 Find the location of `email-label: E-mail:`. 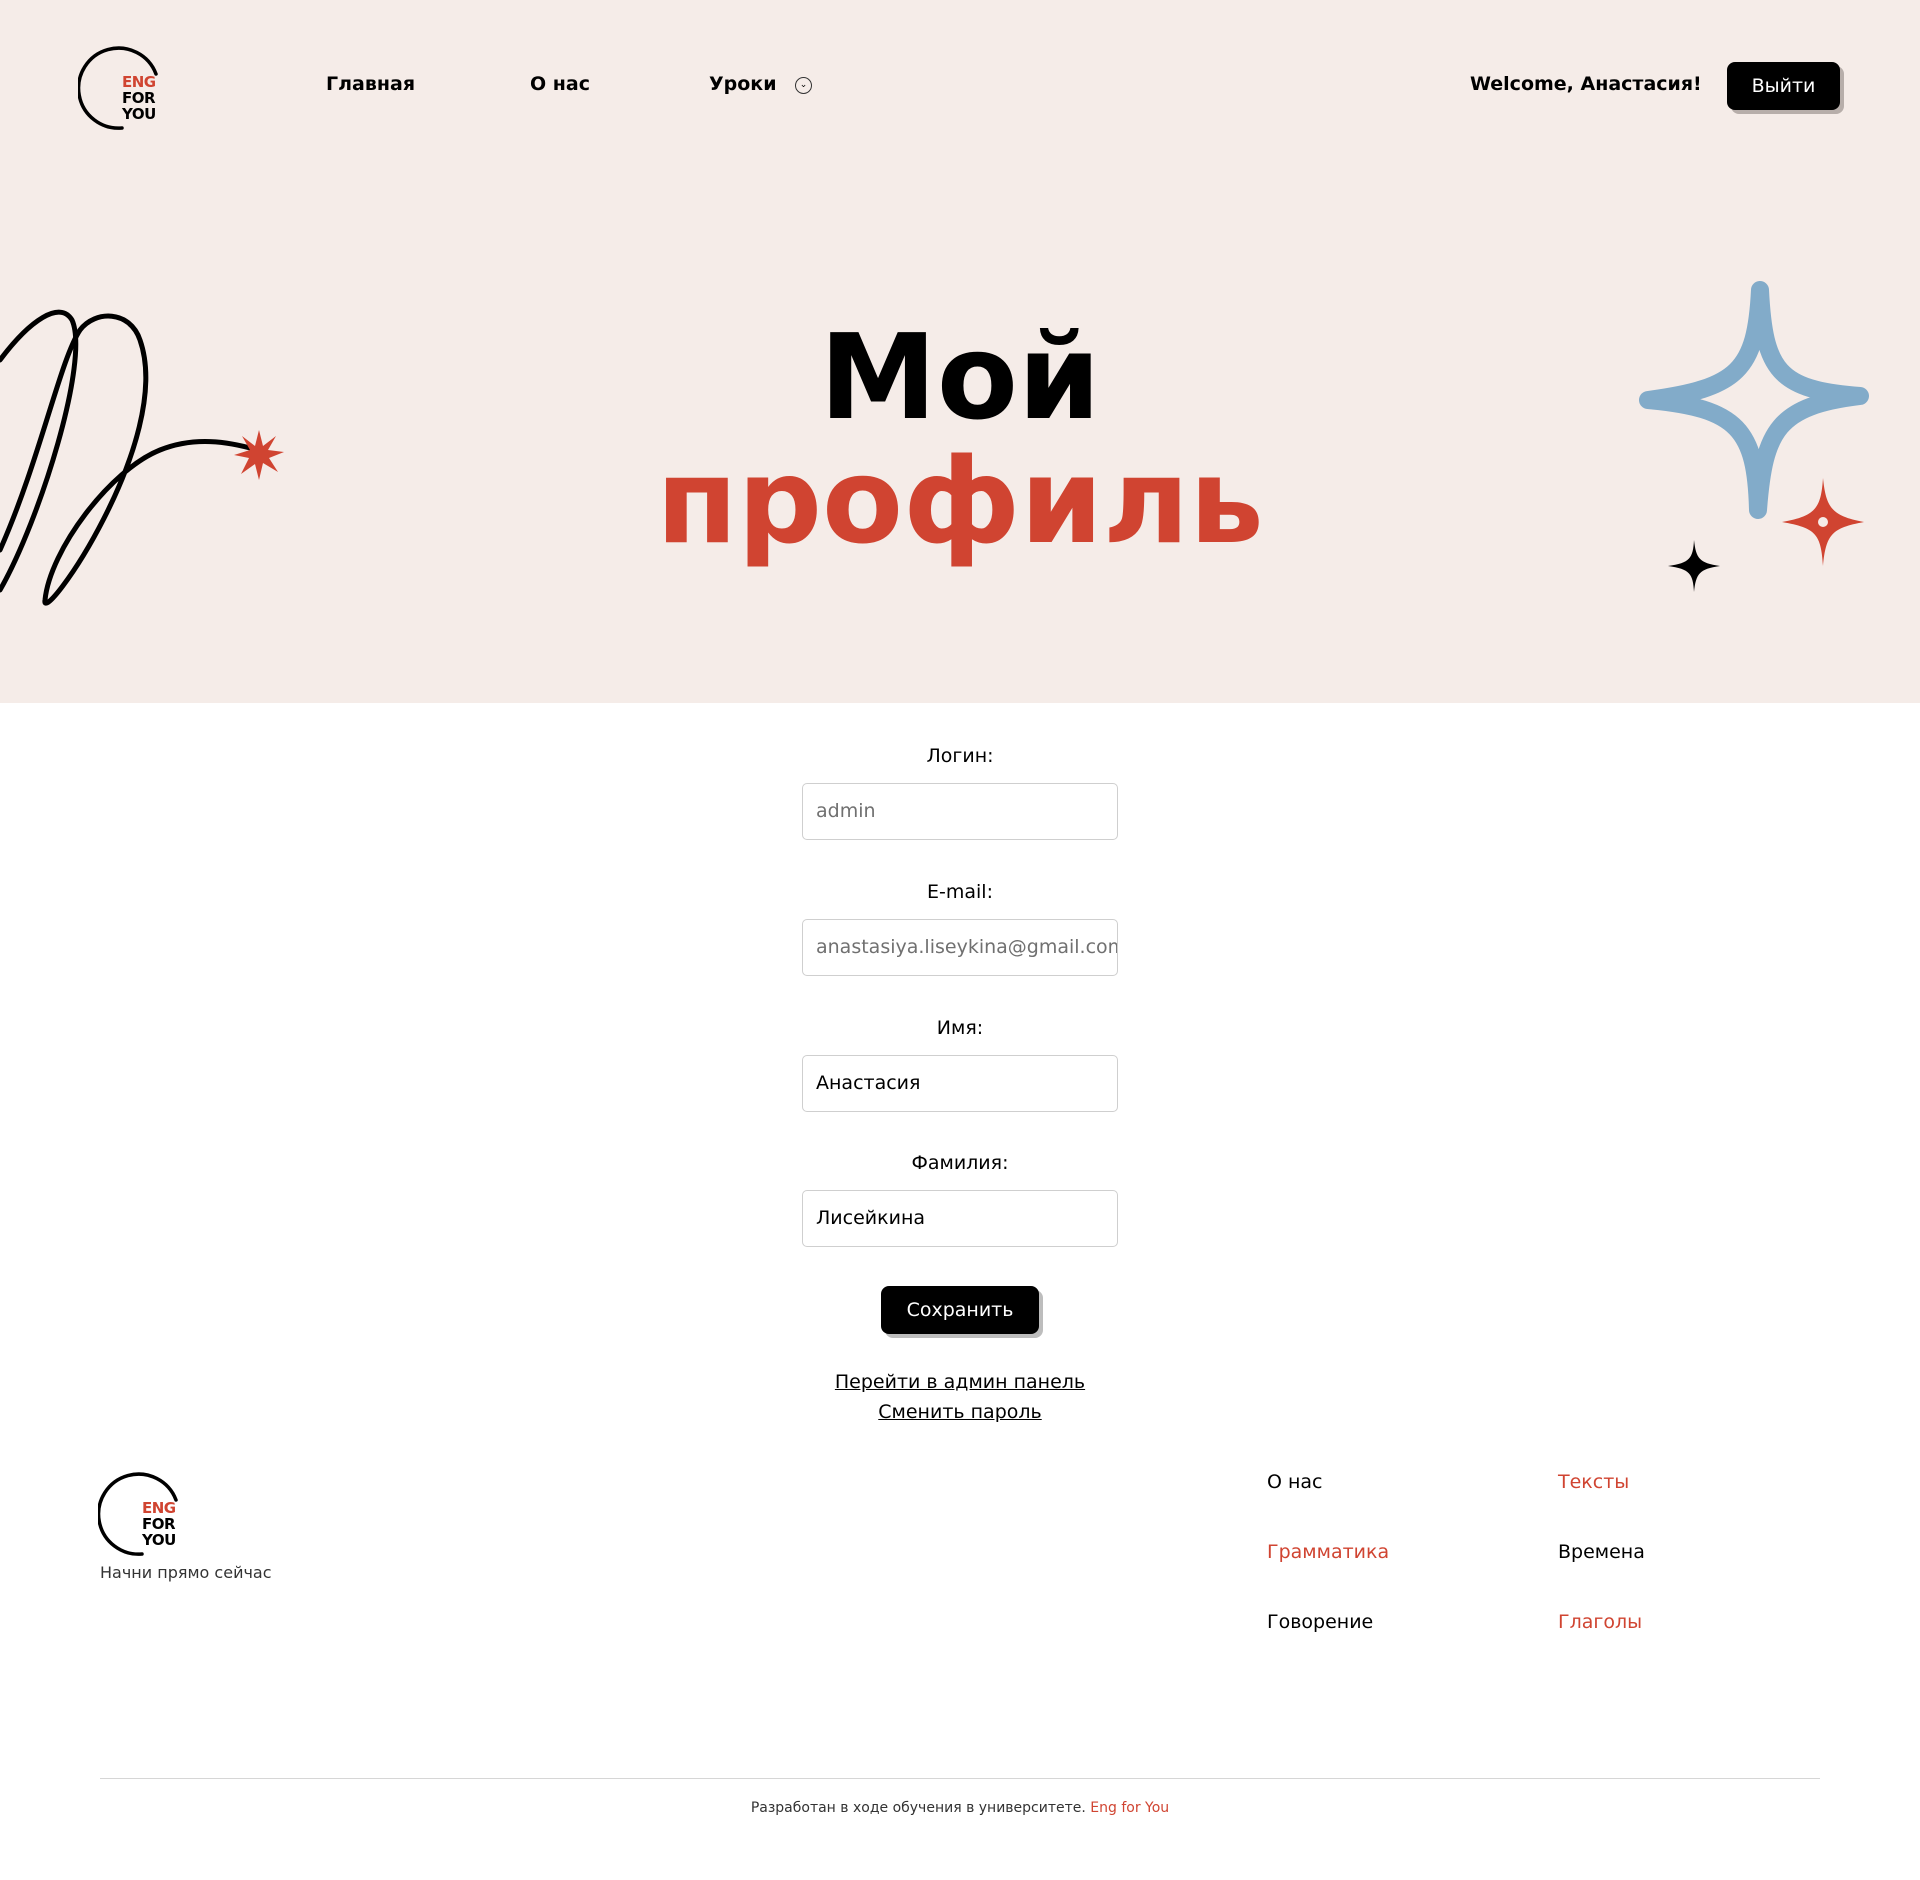

email-label: E-mail: is located at coordinates (960, 892).